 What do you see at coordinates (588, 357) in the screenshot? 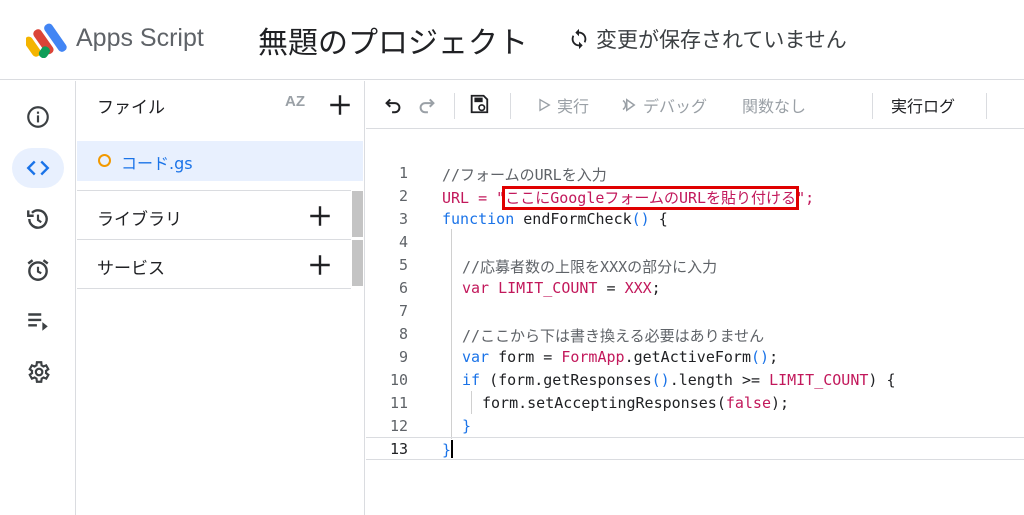
I see `code-line: 9 var form = FormApp.getActiveForm();` at bounding box center [588, 357].